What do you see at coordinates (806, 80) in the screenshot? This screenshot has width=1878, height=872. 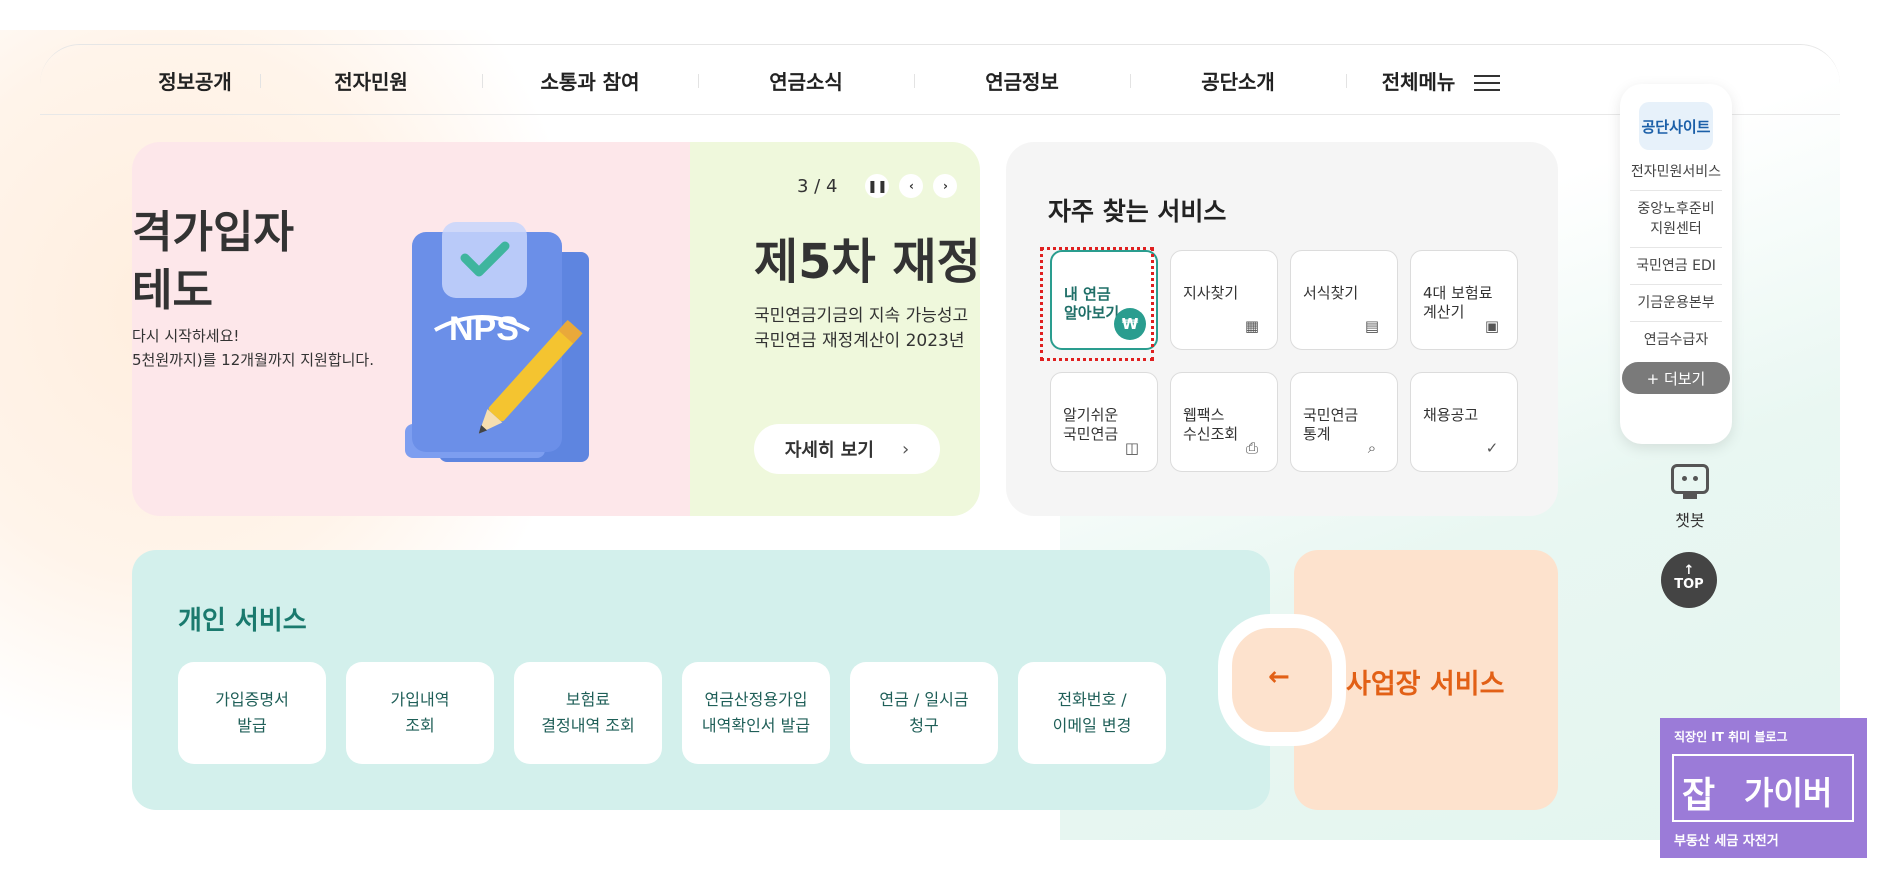 I see `gnb-item-pension-news: 연금소식` at bounding box center [806, 80].